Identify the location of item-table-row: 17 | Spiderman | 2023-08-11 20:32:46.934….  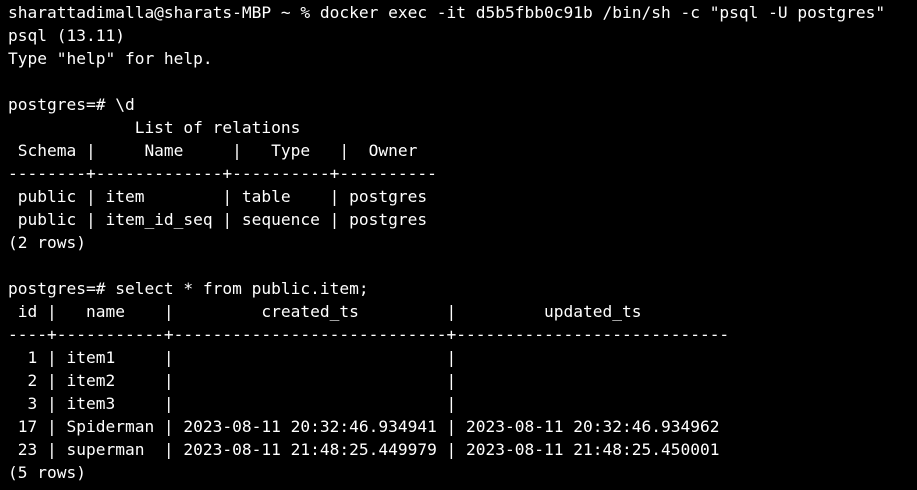
(364, 426).